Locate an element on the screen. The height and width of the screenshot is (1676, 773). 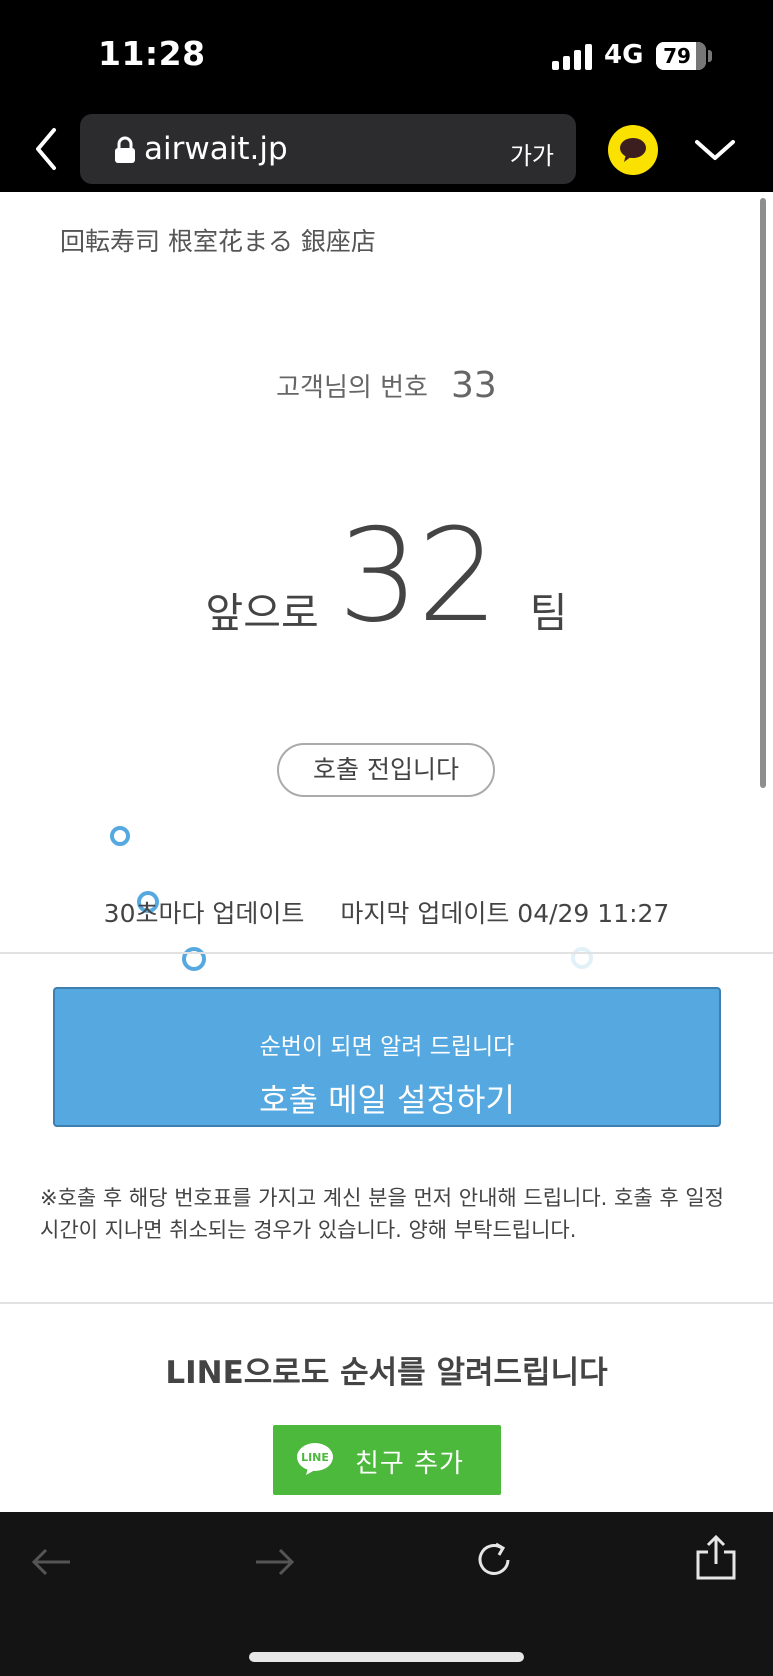
loading-dot is located at coordinates (120, 836).